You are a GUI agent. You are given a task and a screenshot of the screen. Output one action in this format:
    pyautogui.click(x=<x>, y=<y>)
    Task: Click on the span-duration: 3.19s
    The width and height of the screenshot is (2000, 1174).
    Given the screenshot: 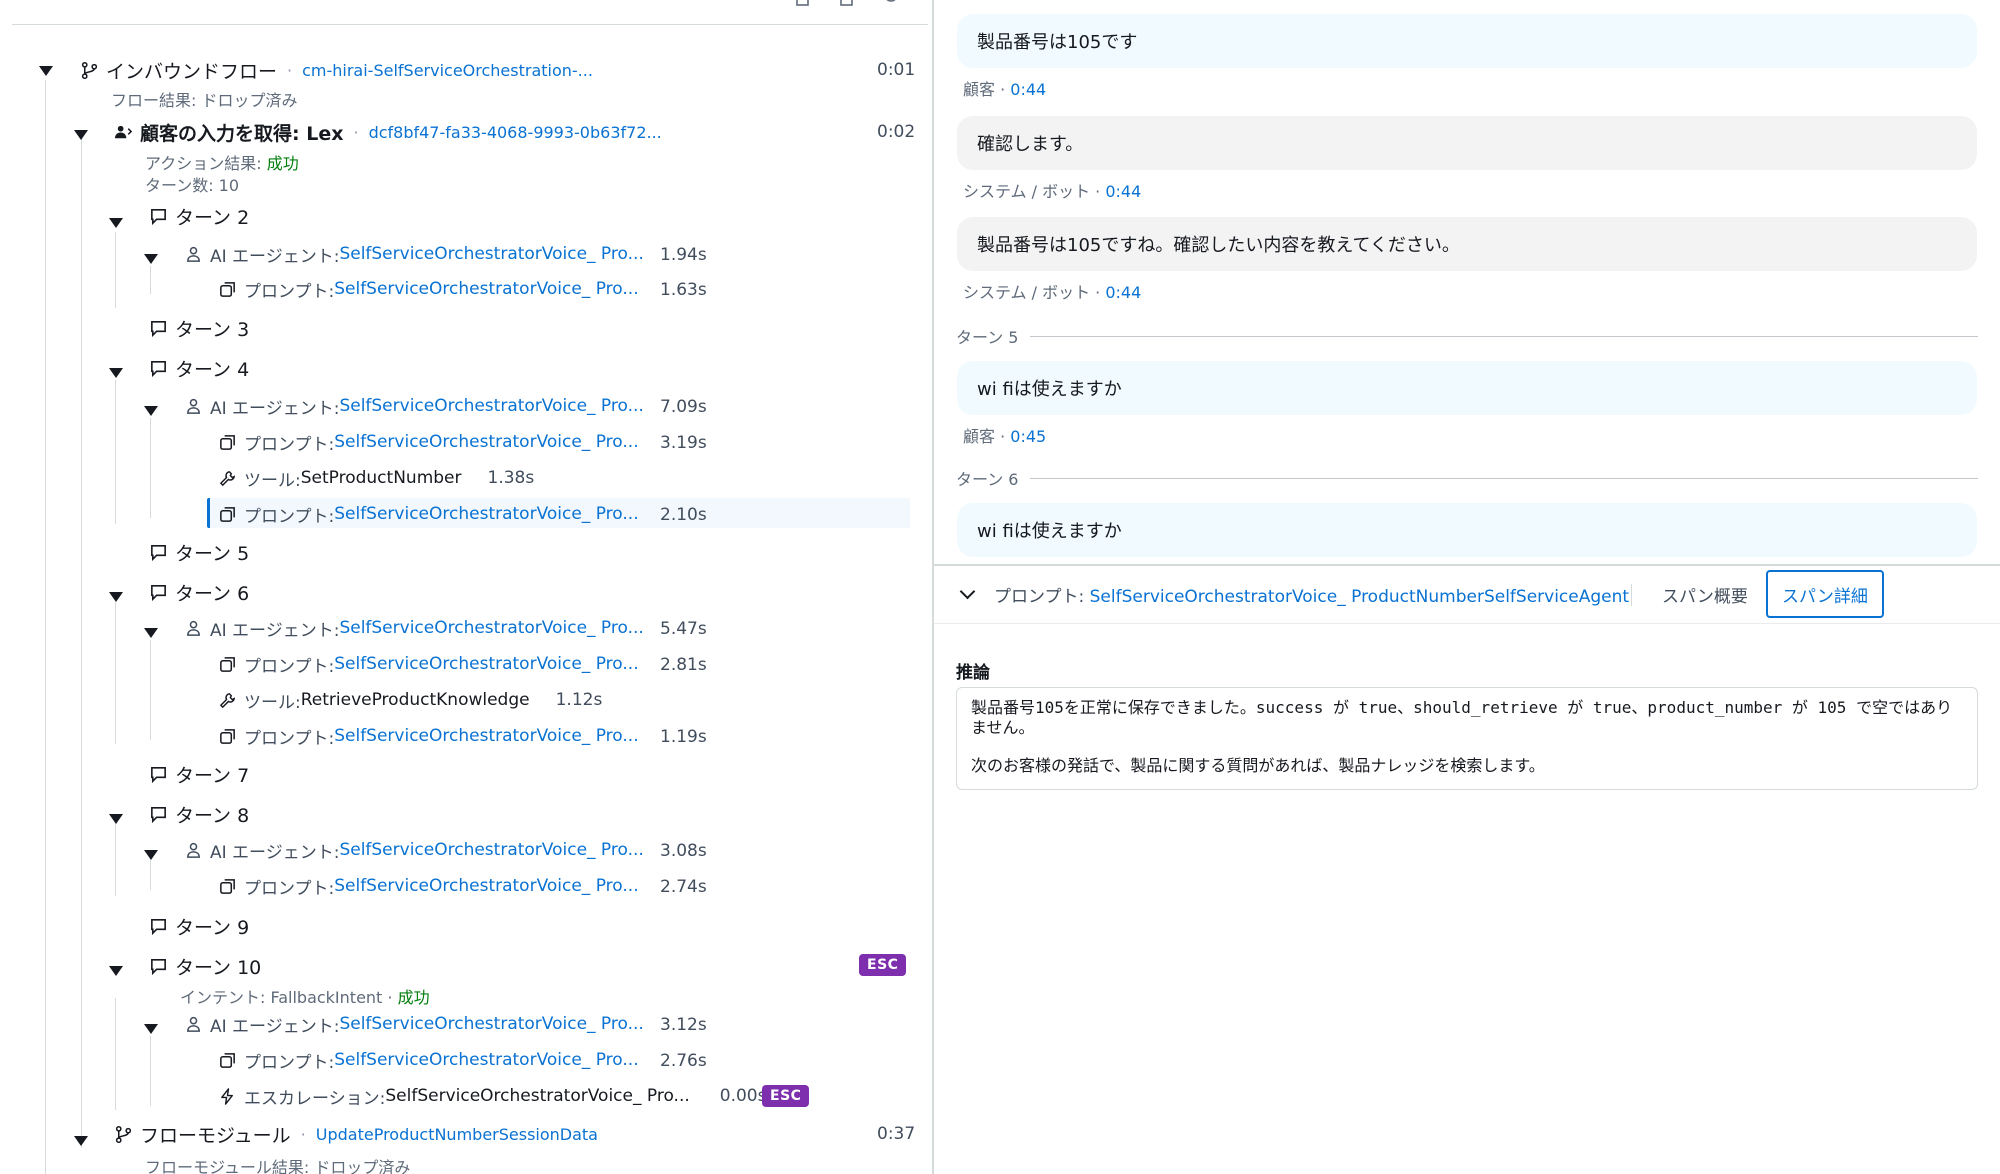 What is the action you would take?
    pyautogui.click(x=683, y=443)
    